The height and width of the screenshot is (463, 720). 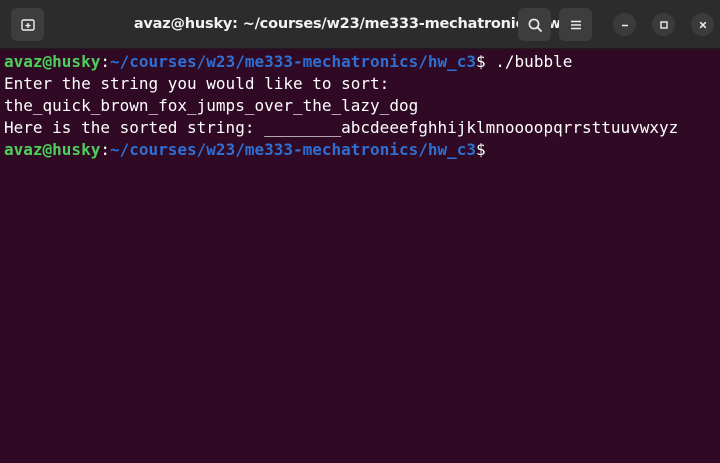 What do you see at coordinates (534, 61) in the screenshot?
I see `command-text: ./bubble` at bounding box center [534, 61].